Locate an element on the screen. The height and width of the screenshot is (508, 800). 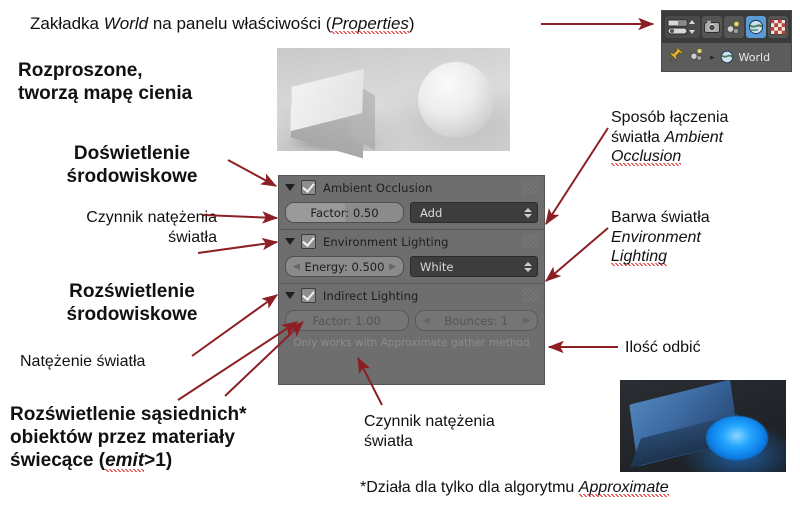
indirect-factor-line2: światła is located at coordinates (388, 441).